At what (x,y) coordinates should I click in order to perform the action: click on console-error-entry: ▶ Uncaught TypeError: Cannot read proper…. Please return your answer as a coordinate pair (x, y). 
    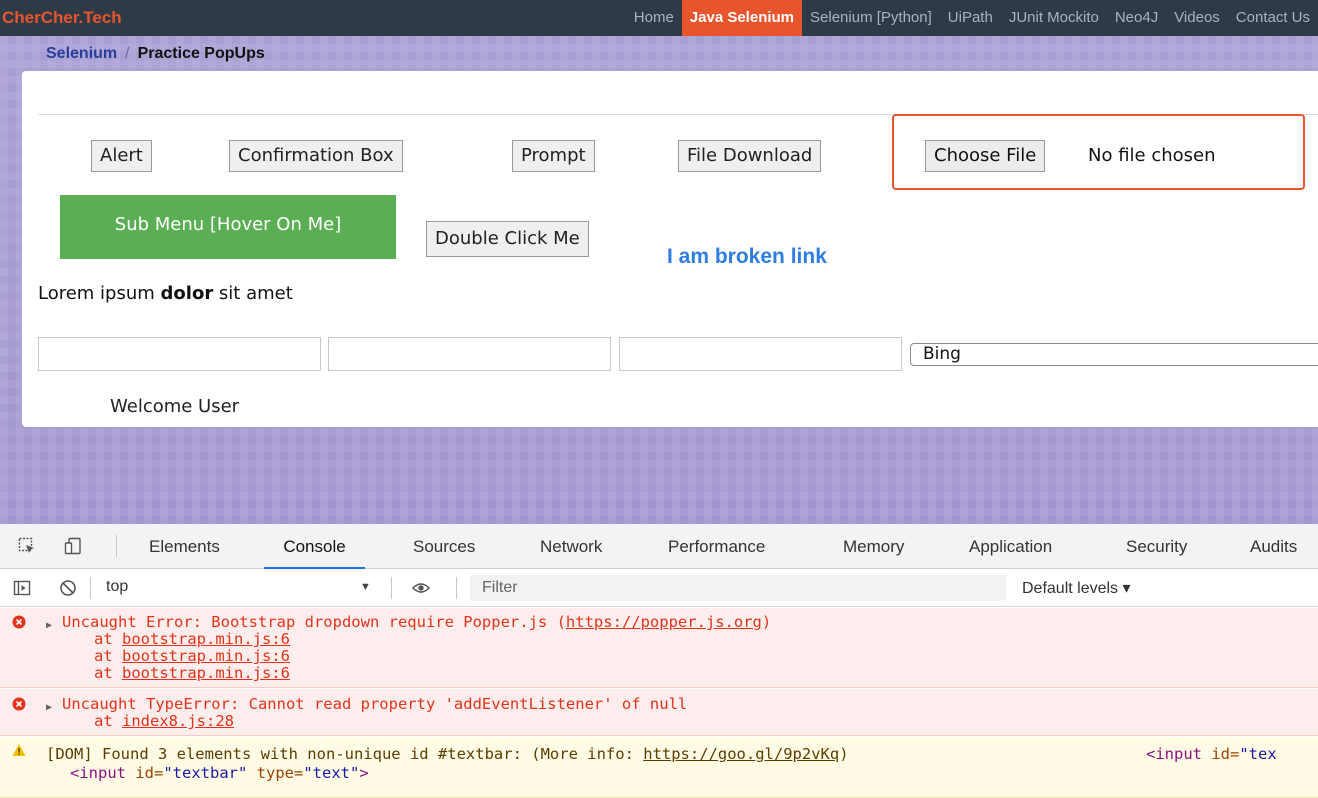
    Looking at the image, I should click on (659, 712).